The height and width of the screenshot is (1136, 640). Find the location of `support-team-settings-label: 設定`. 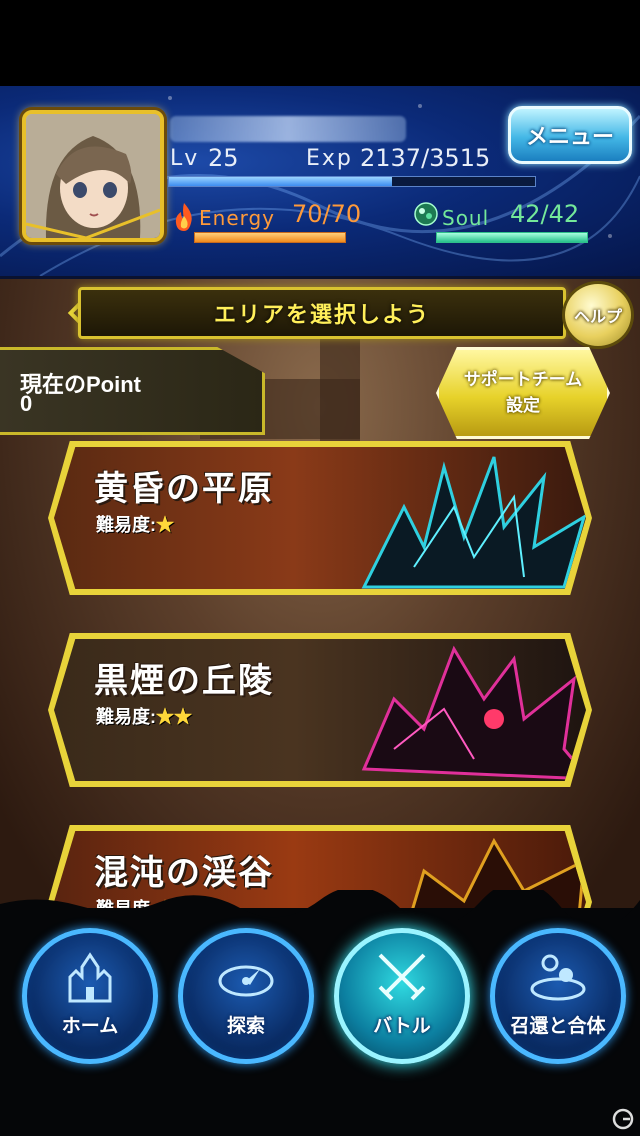

support-team-settings-label: 設定 is located at coordinates (523, 405).